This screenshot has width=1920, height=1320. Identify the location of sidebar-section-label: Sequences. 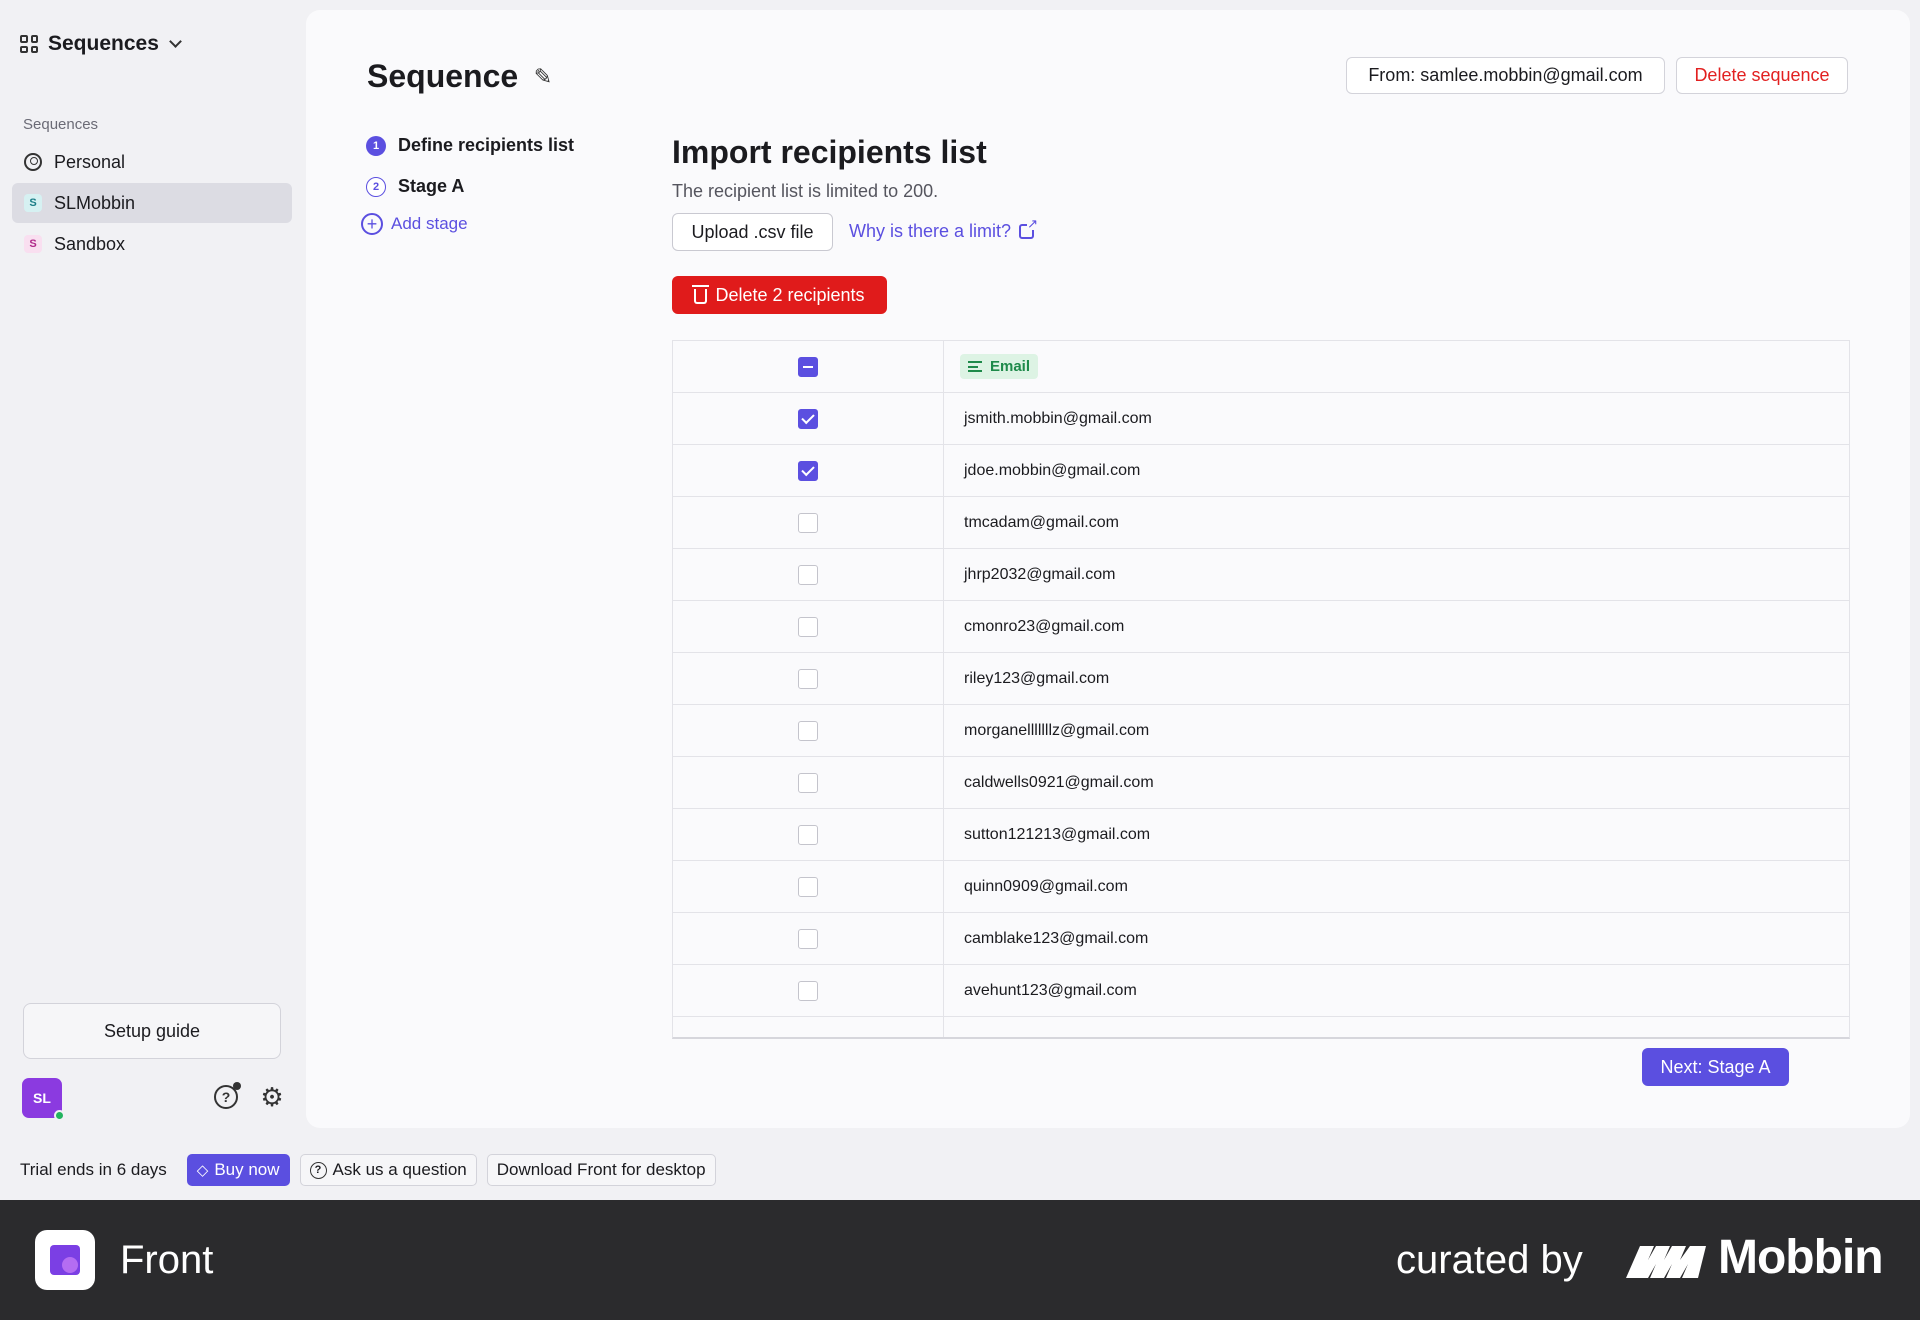
(61, 124).